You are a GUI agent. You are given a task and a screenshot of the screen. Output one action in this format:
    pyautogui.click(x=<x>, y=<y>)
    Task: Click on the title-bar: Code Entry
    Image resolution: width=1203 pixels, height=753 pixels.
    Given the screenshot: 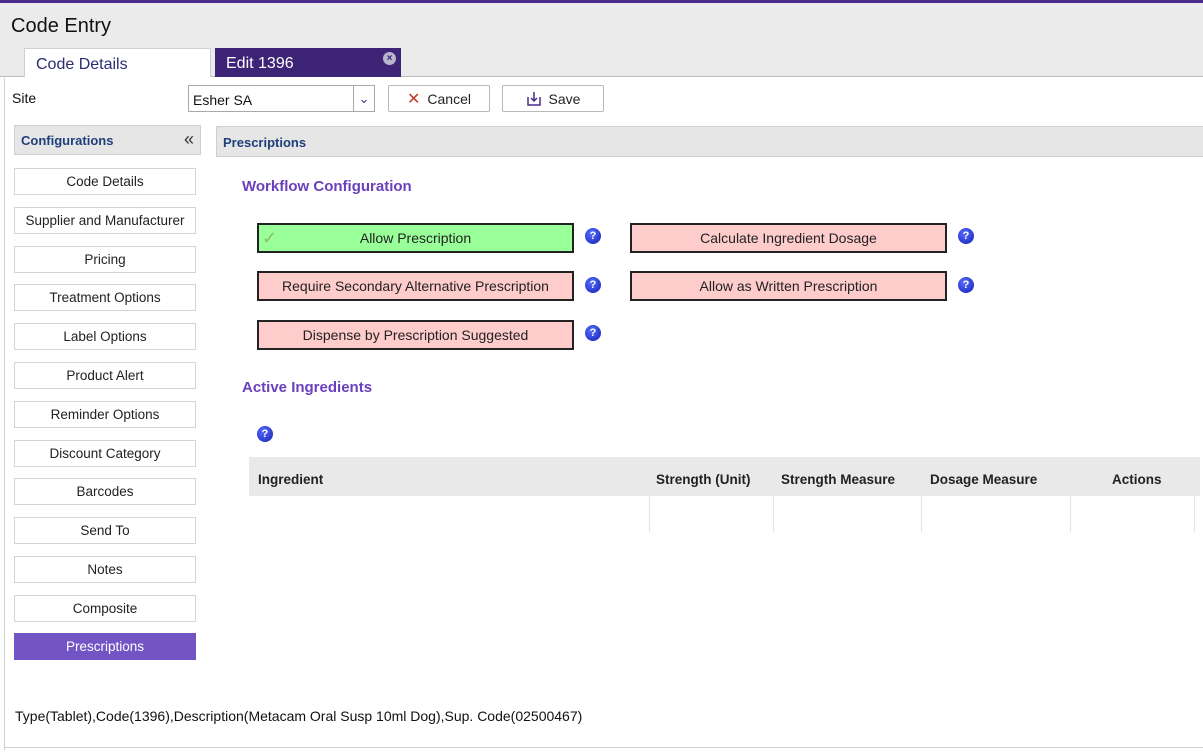 What is the action you would take?
    pyautogui.click(x=601, y=24)
    